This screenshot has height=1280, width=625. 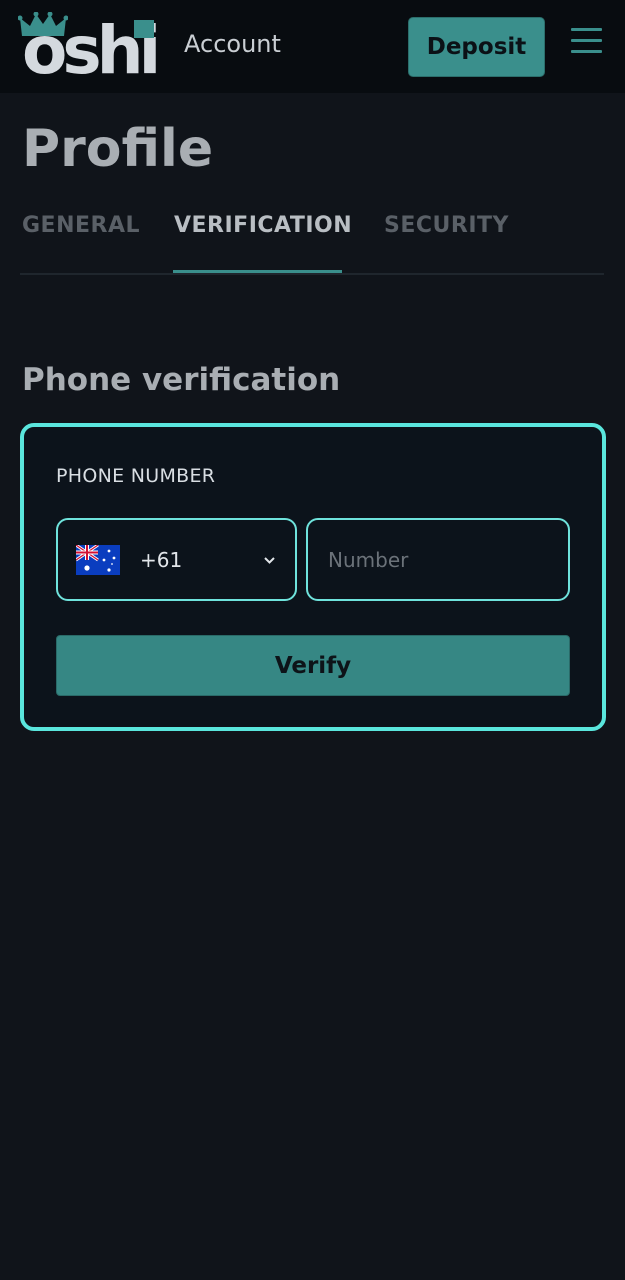 What do you see at coordinates (313, 665) in the screenshot?
I see `verify-button: Verify` at bounding box center [313, 665].